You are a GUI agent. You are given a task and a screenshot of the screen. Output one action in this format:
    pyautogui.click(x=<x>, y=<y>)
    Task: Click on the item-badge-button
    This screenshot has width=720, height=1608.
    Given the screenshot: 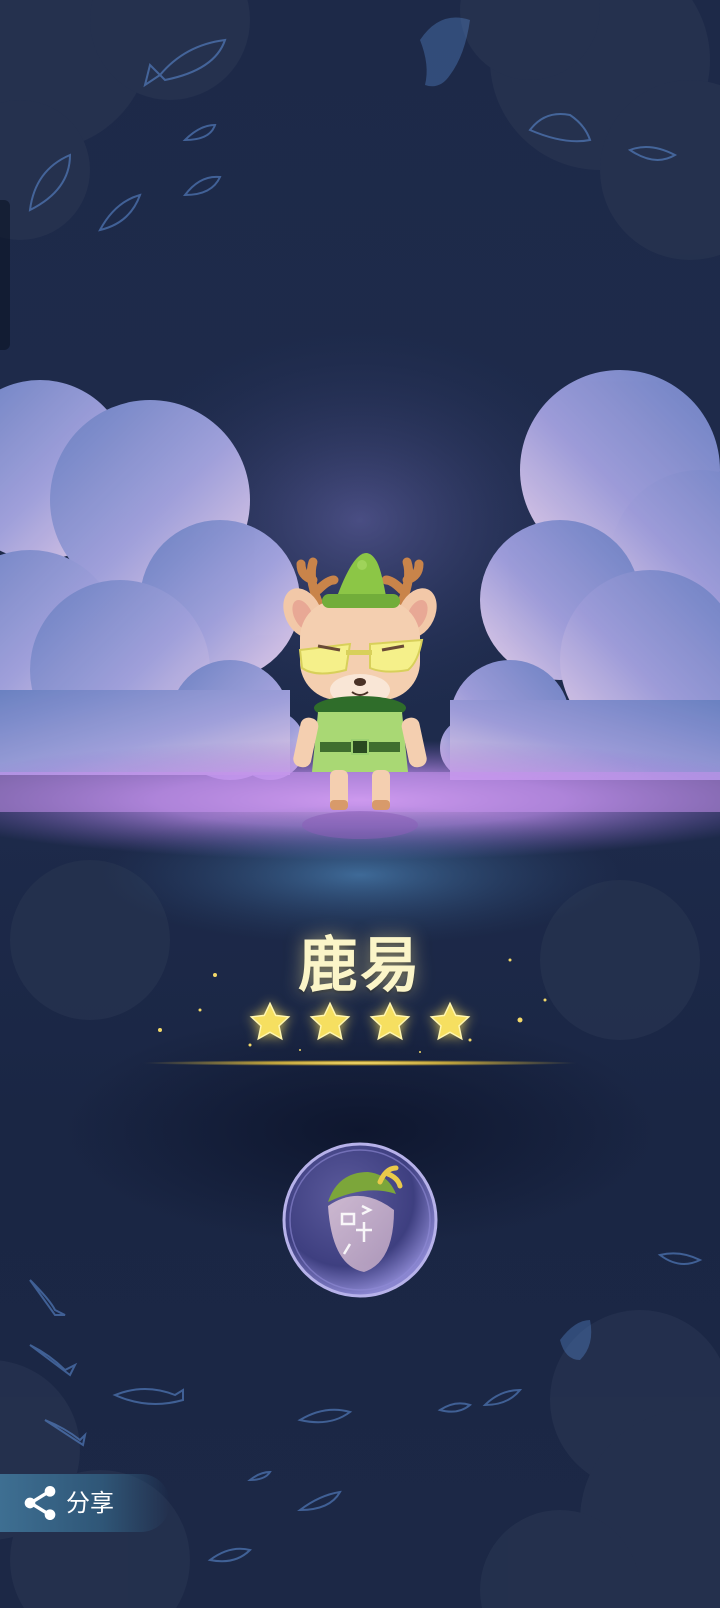 What is the action you would take?
    pyautogui.click(x=360, y=1220)
    